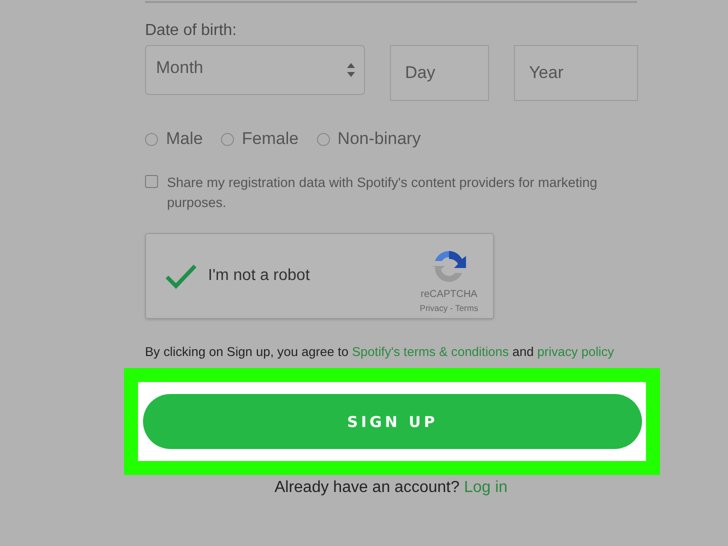  I want to click on terms-link: privacy policy, so click(575, 351).